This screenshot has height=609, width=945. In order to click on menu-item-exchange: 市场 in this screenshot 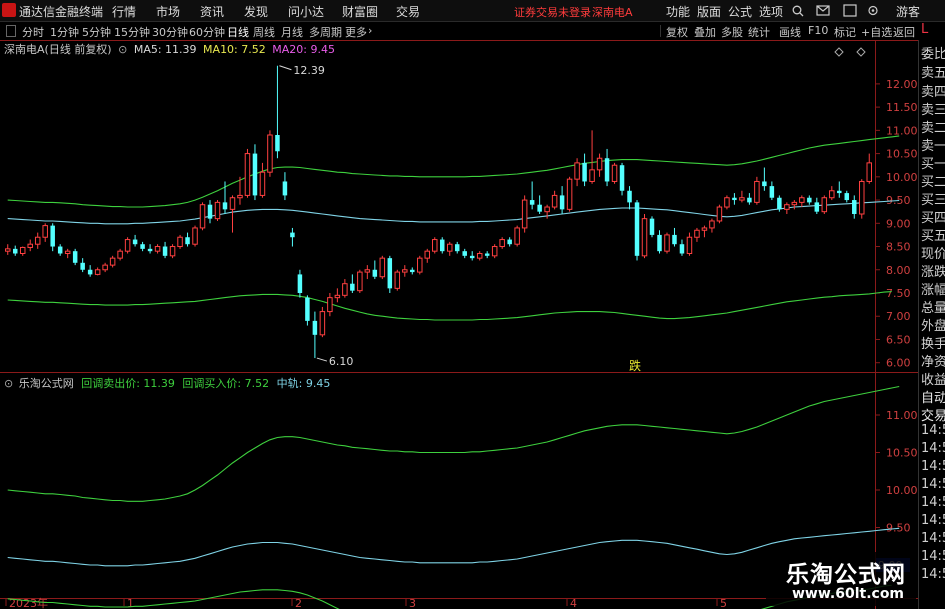, I will do `click(168, 11)`.